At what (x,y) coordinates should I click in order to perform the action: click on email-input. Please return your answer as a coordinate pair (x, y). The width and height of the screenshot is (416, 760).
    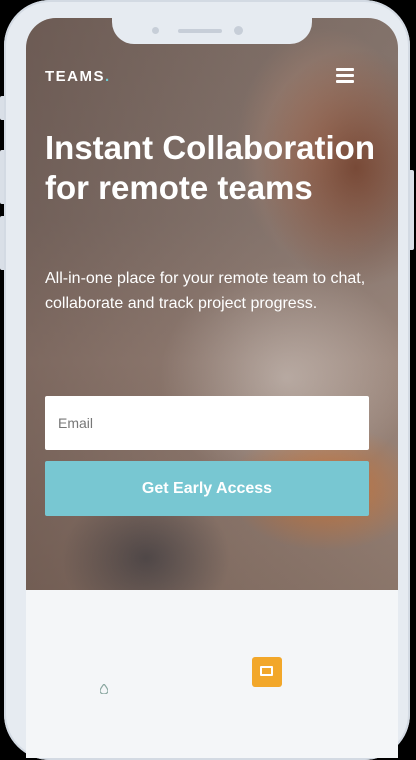
    Looking at the image, I should click on (207, 423).